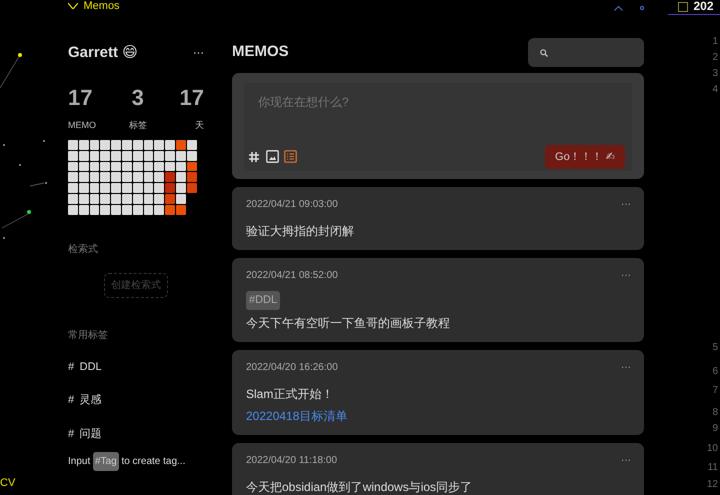  What do you see at coordinates (272, 157) in the screenshot?
I see `image-icon` at bounding box center [272, 157].